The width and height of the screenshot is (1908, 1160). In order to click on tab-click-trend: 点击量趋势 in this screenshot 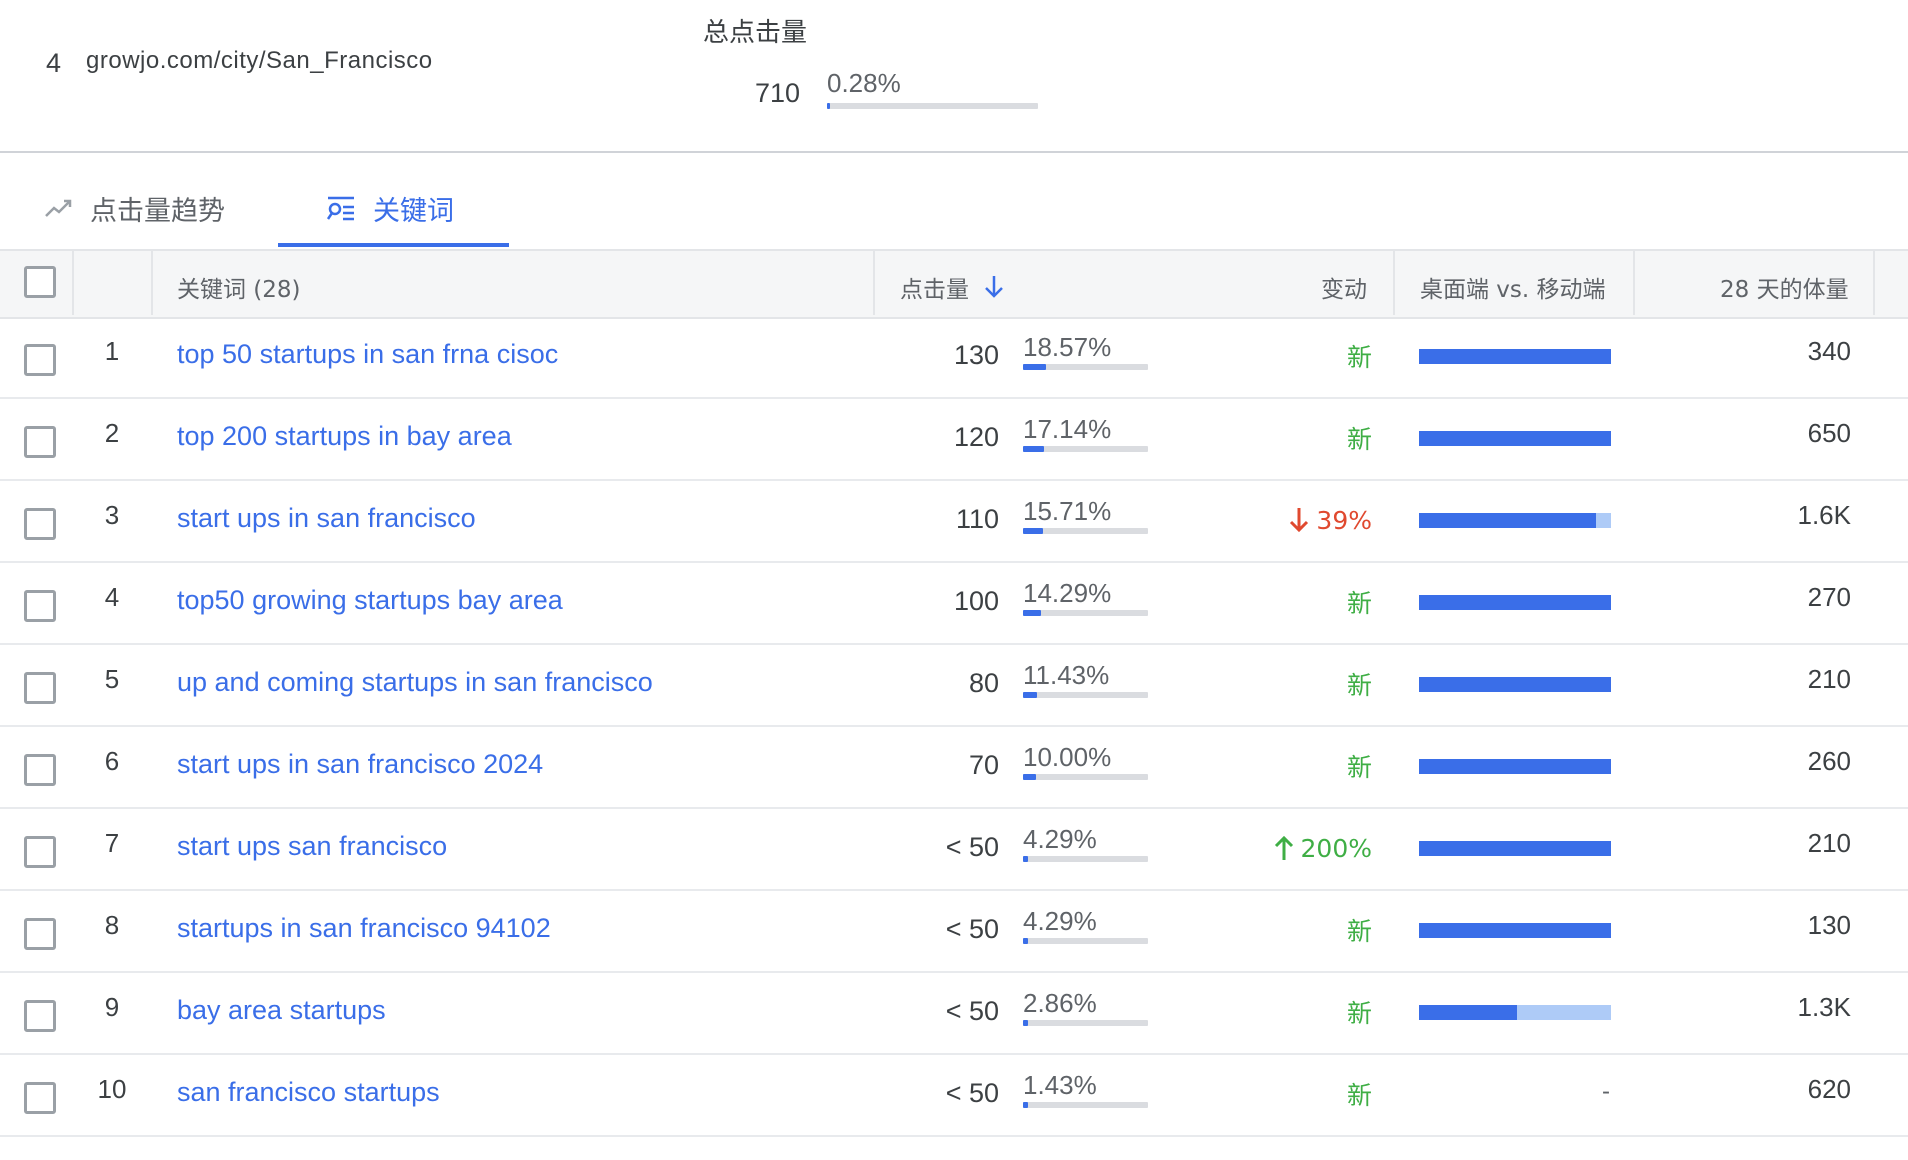, I will do `click(134, 208)`.